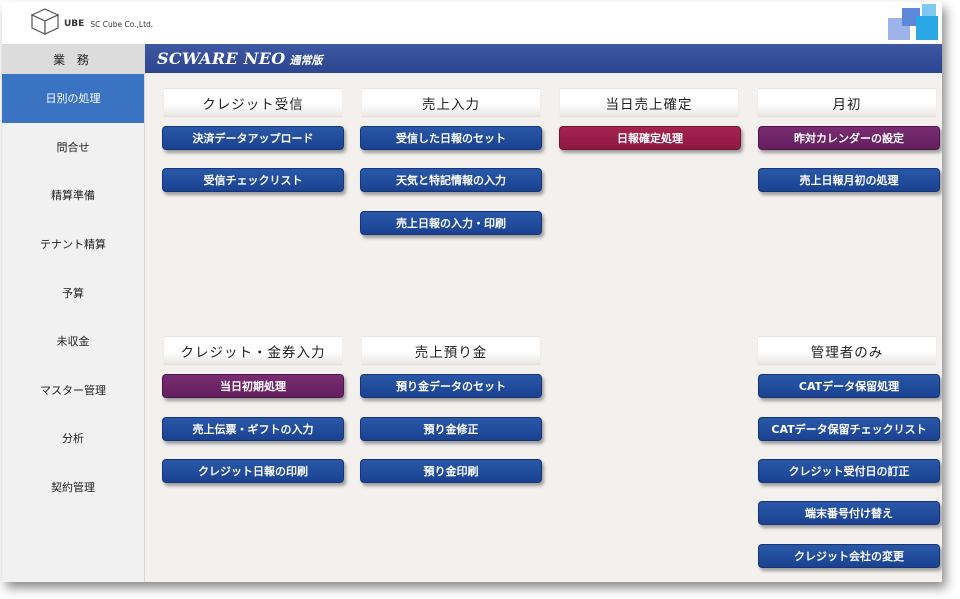  What do you see at coordinates (73, 390) in the screenshot?
I see `sidebar-item-master: マスター管理` at bounding box center [73, 390].